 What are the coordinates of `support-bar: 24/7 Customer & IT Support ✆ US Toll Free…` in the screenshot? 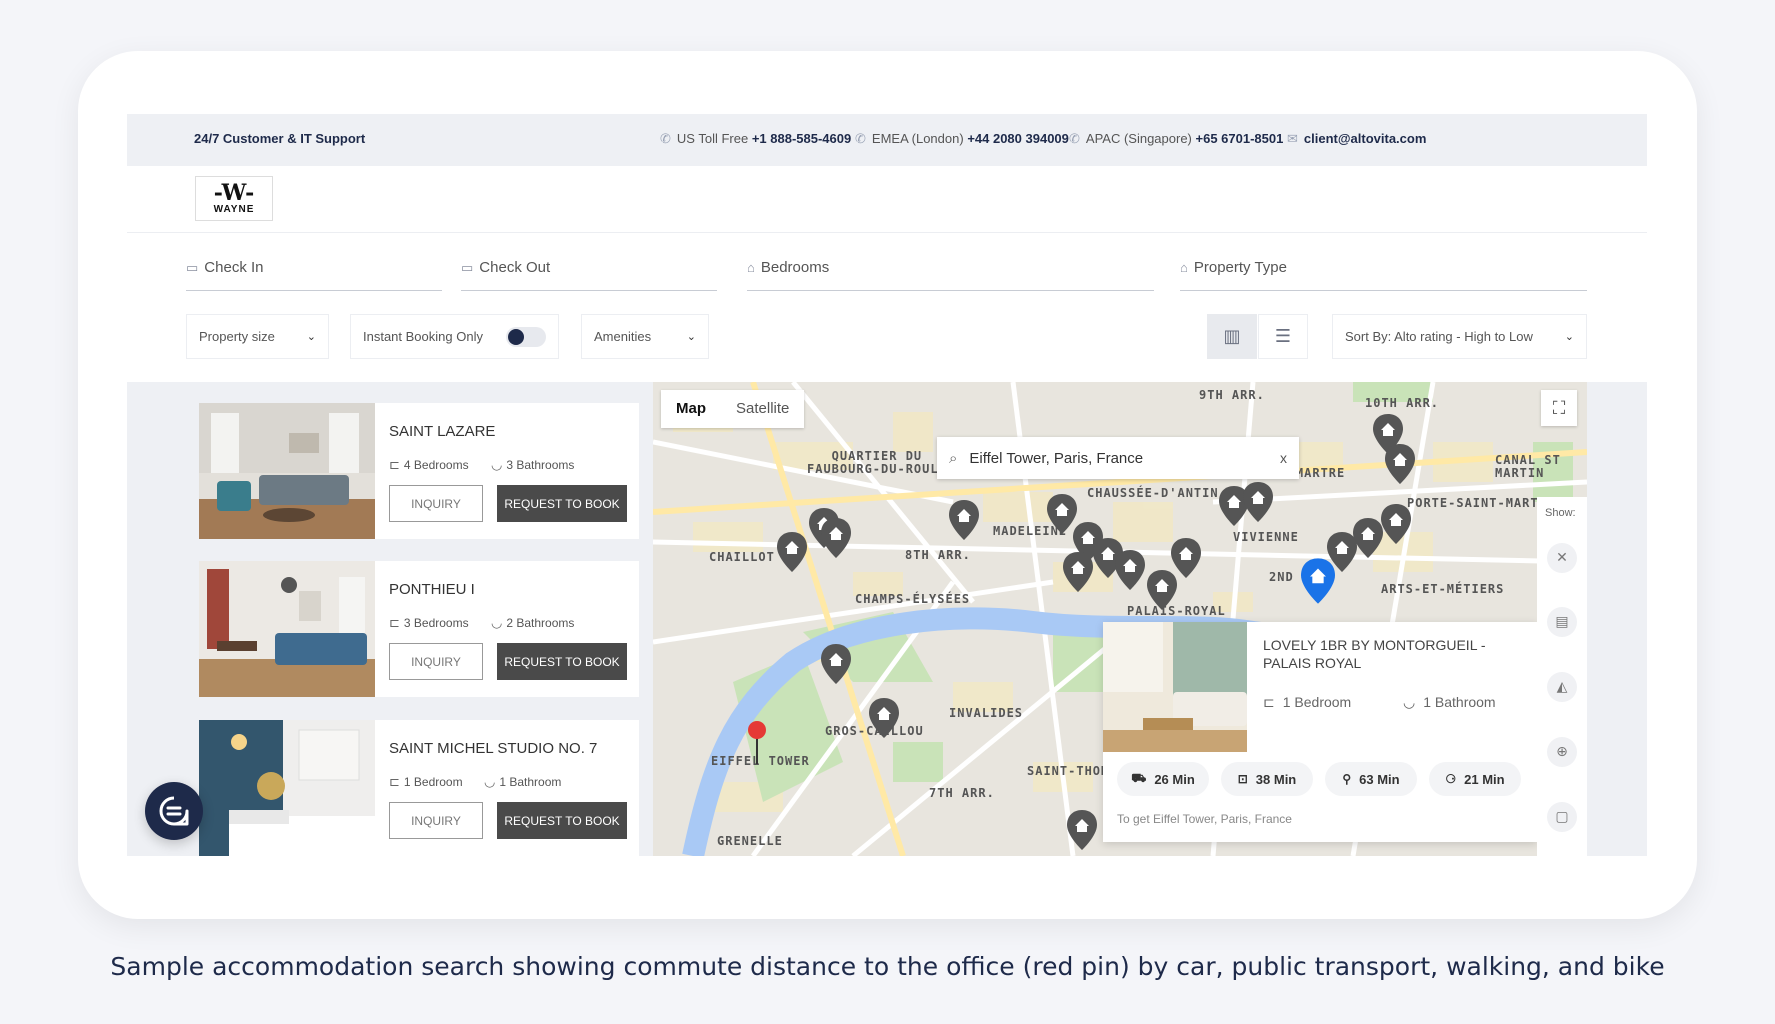 It's located at (887, 140).